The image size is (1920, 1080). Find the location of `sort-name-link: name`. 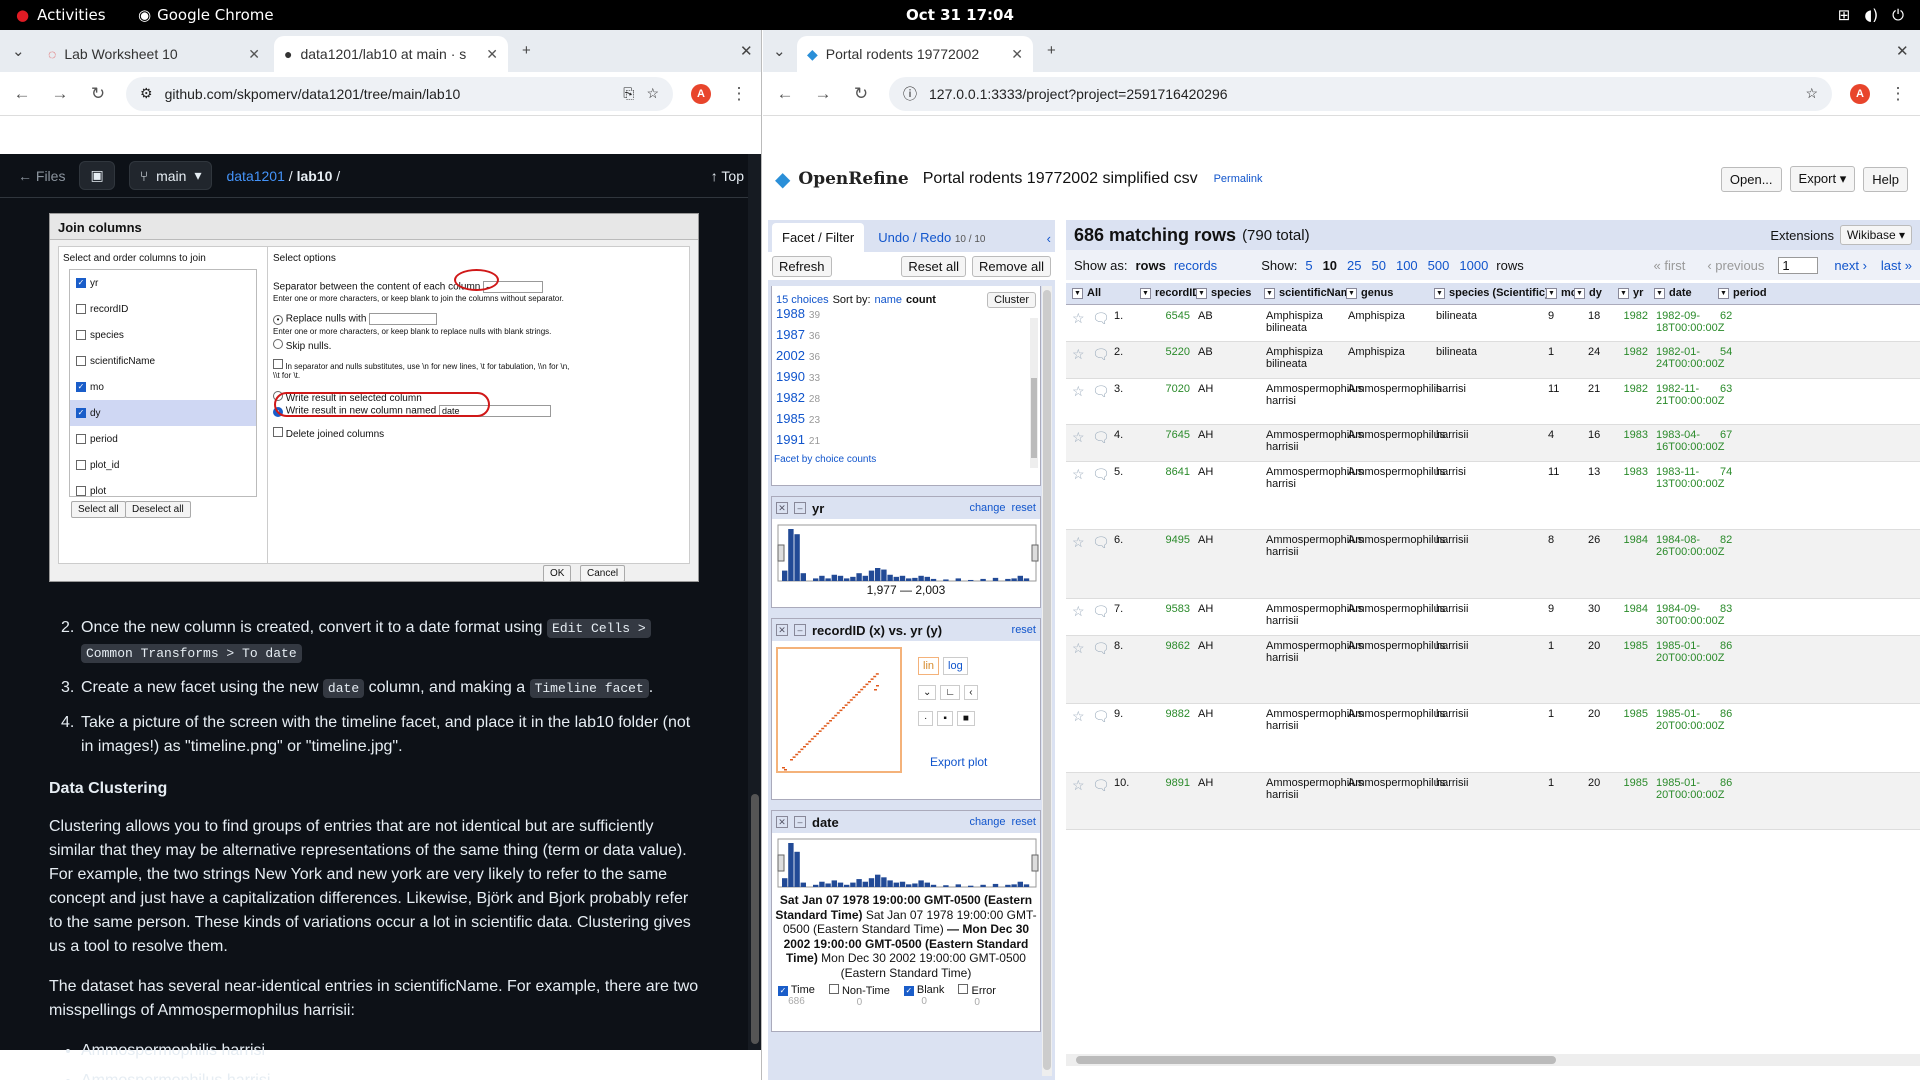

sort-name-link: name is located at coordinates (889, 300).